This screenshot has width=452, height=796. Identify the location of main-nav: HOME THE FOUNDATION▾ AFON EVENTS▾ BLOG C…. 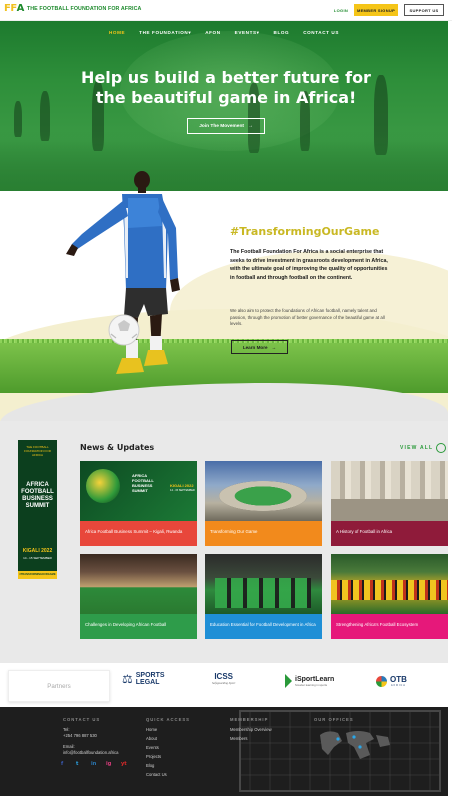
(224, 33).